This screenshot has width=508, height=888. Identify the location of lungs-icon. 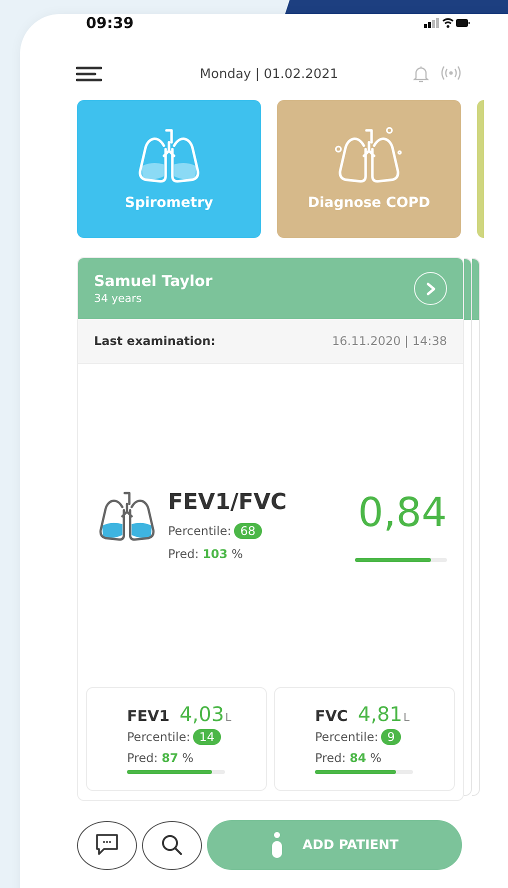
(369, 156).